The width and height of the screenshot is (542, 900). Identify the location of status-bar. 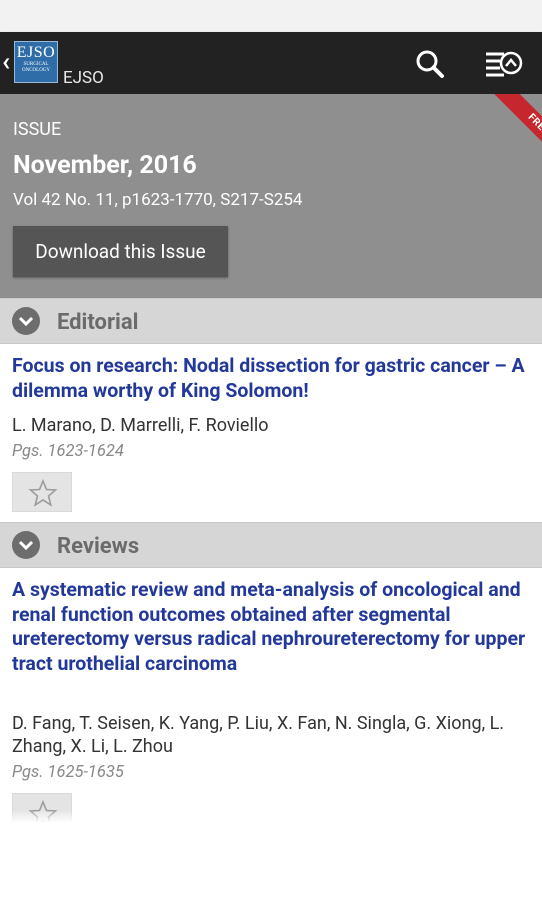
(271, 16).